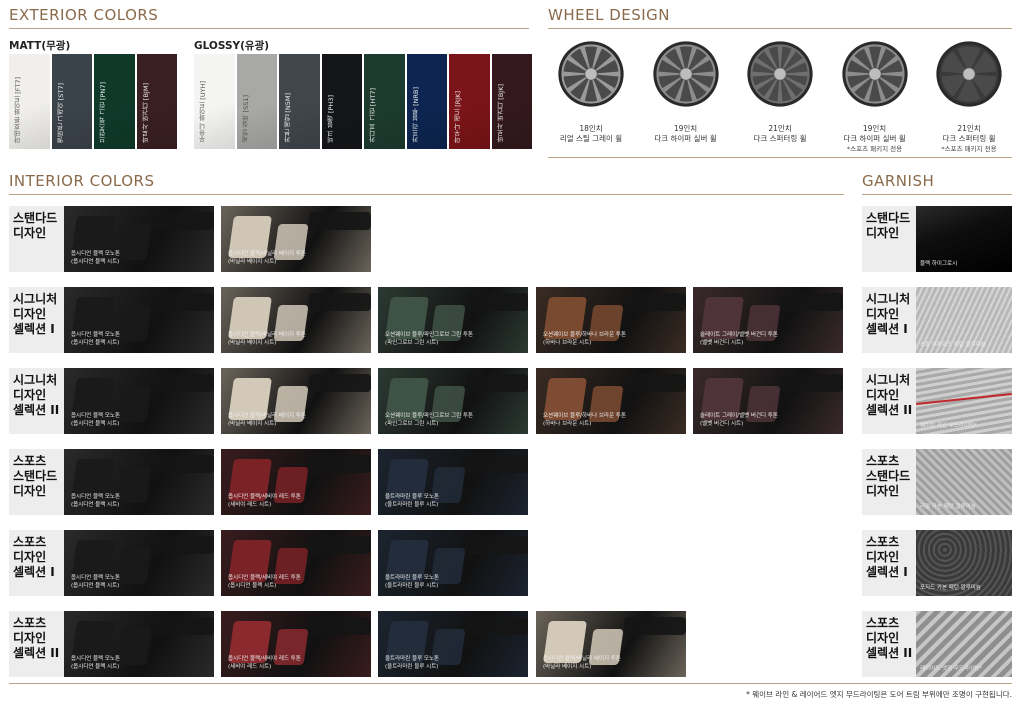 This screenshot has width=1022, height=707. I want to click on interior-row-label: 시그니처 디자인 셀렉션 II, so click(36, 401).